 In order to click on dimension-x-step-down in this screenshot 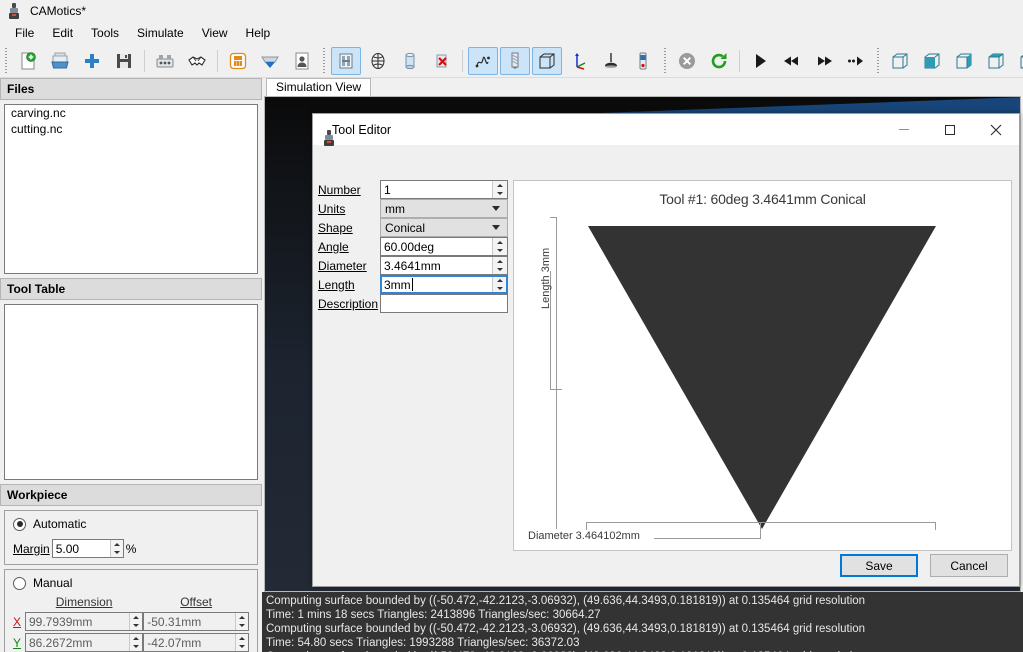, I will do `click(136, 626)`.